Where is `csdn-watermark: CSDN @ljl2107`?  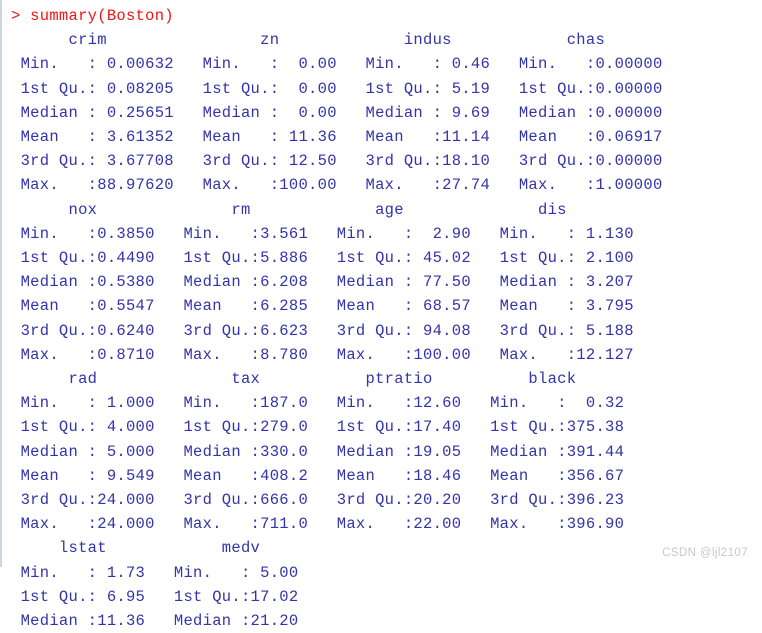 csdn-watermark: CSDN @ljl2107 is located at coordinates (705, 553).